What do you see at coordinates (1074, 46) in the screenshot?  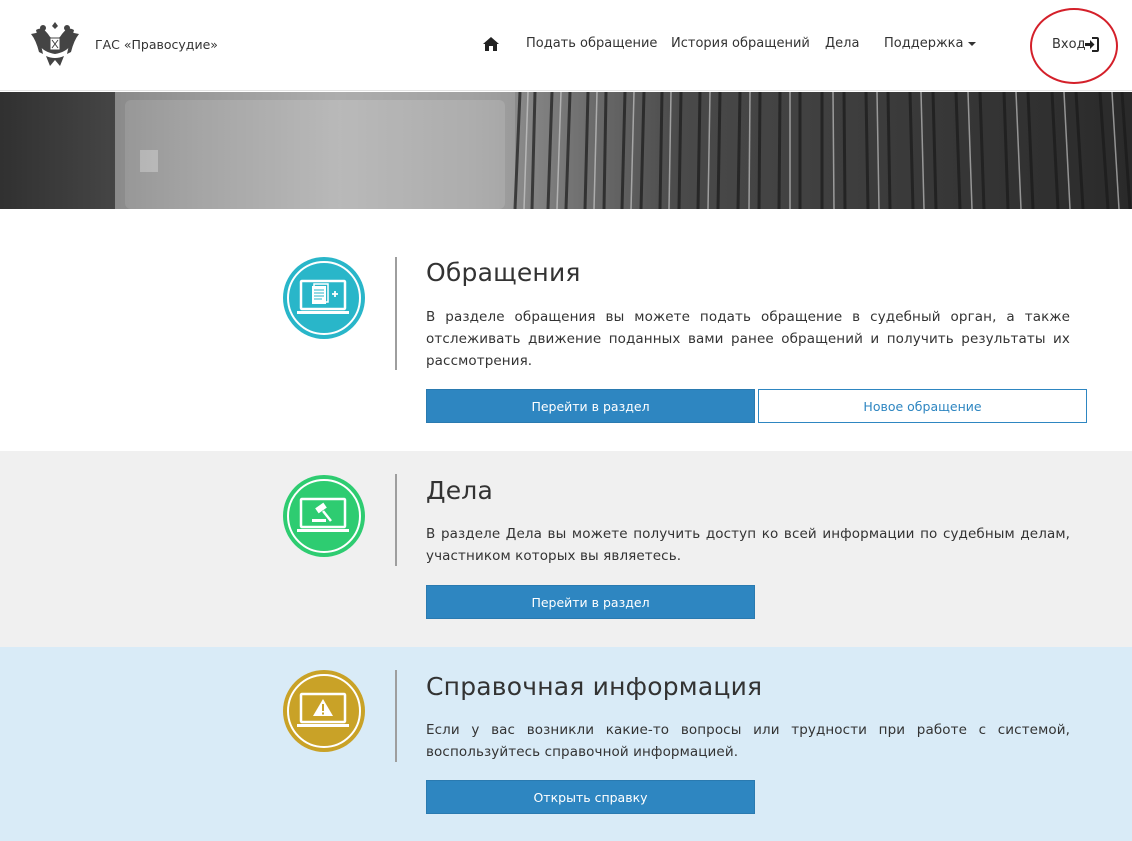 I see `highlight-annotation` at bounding box center [1074, 46].